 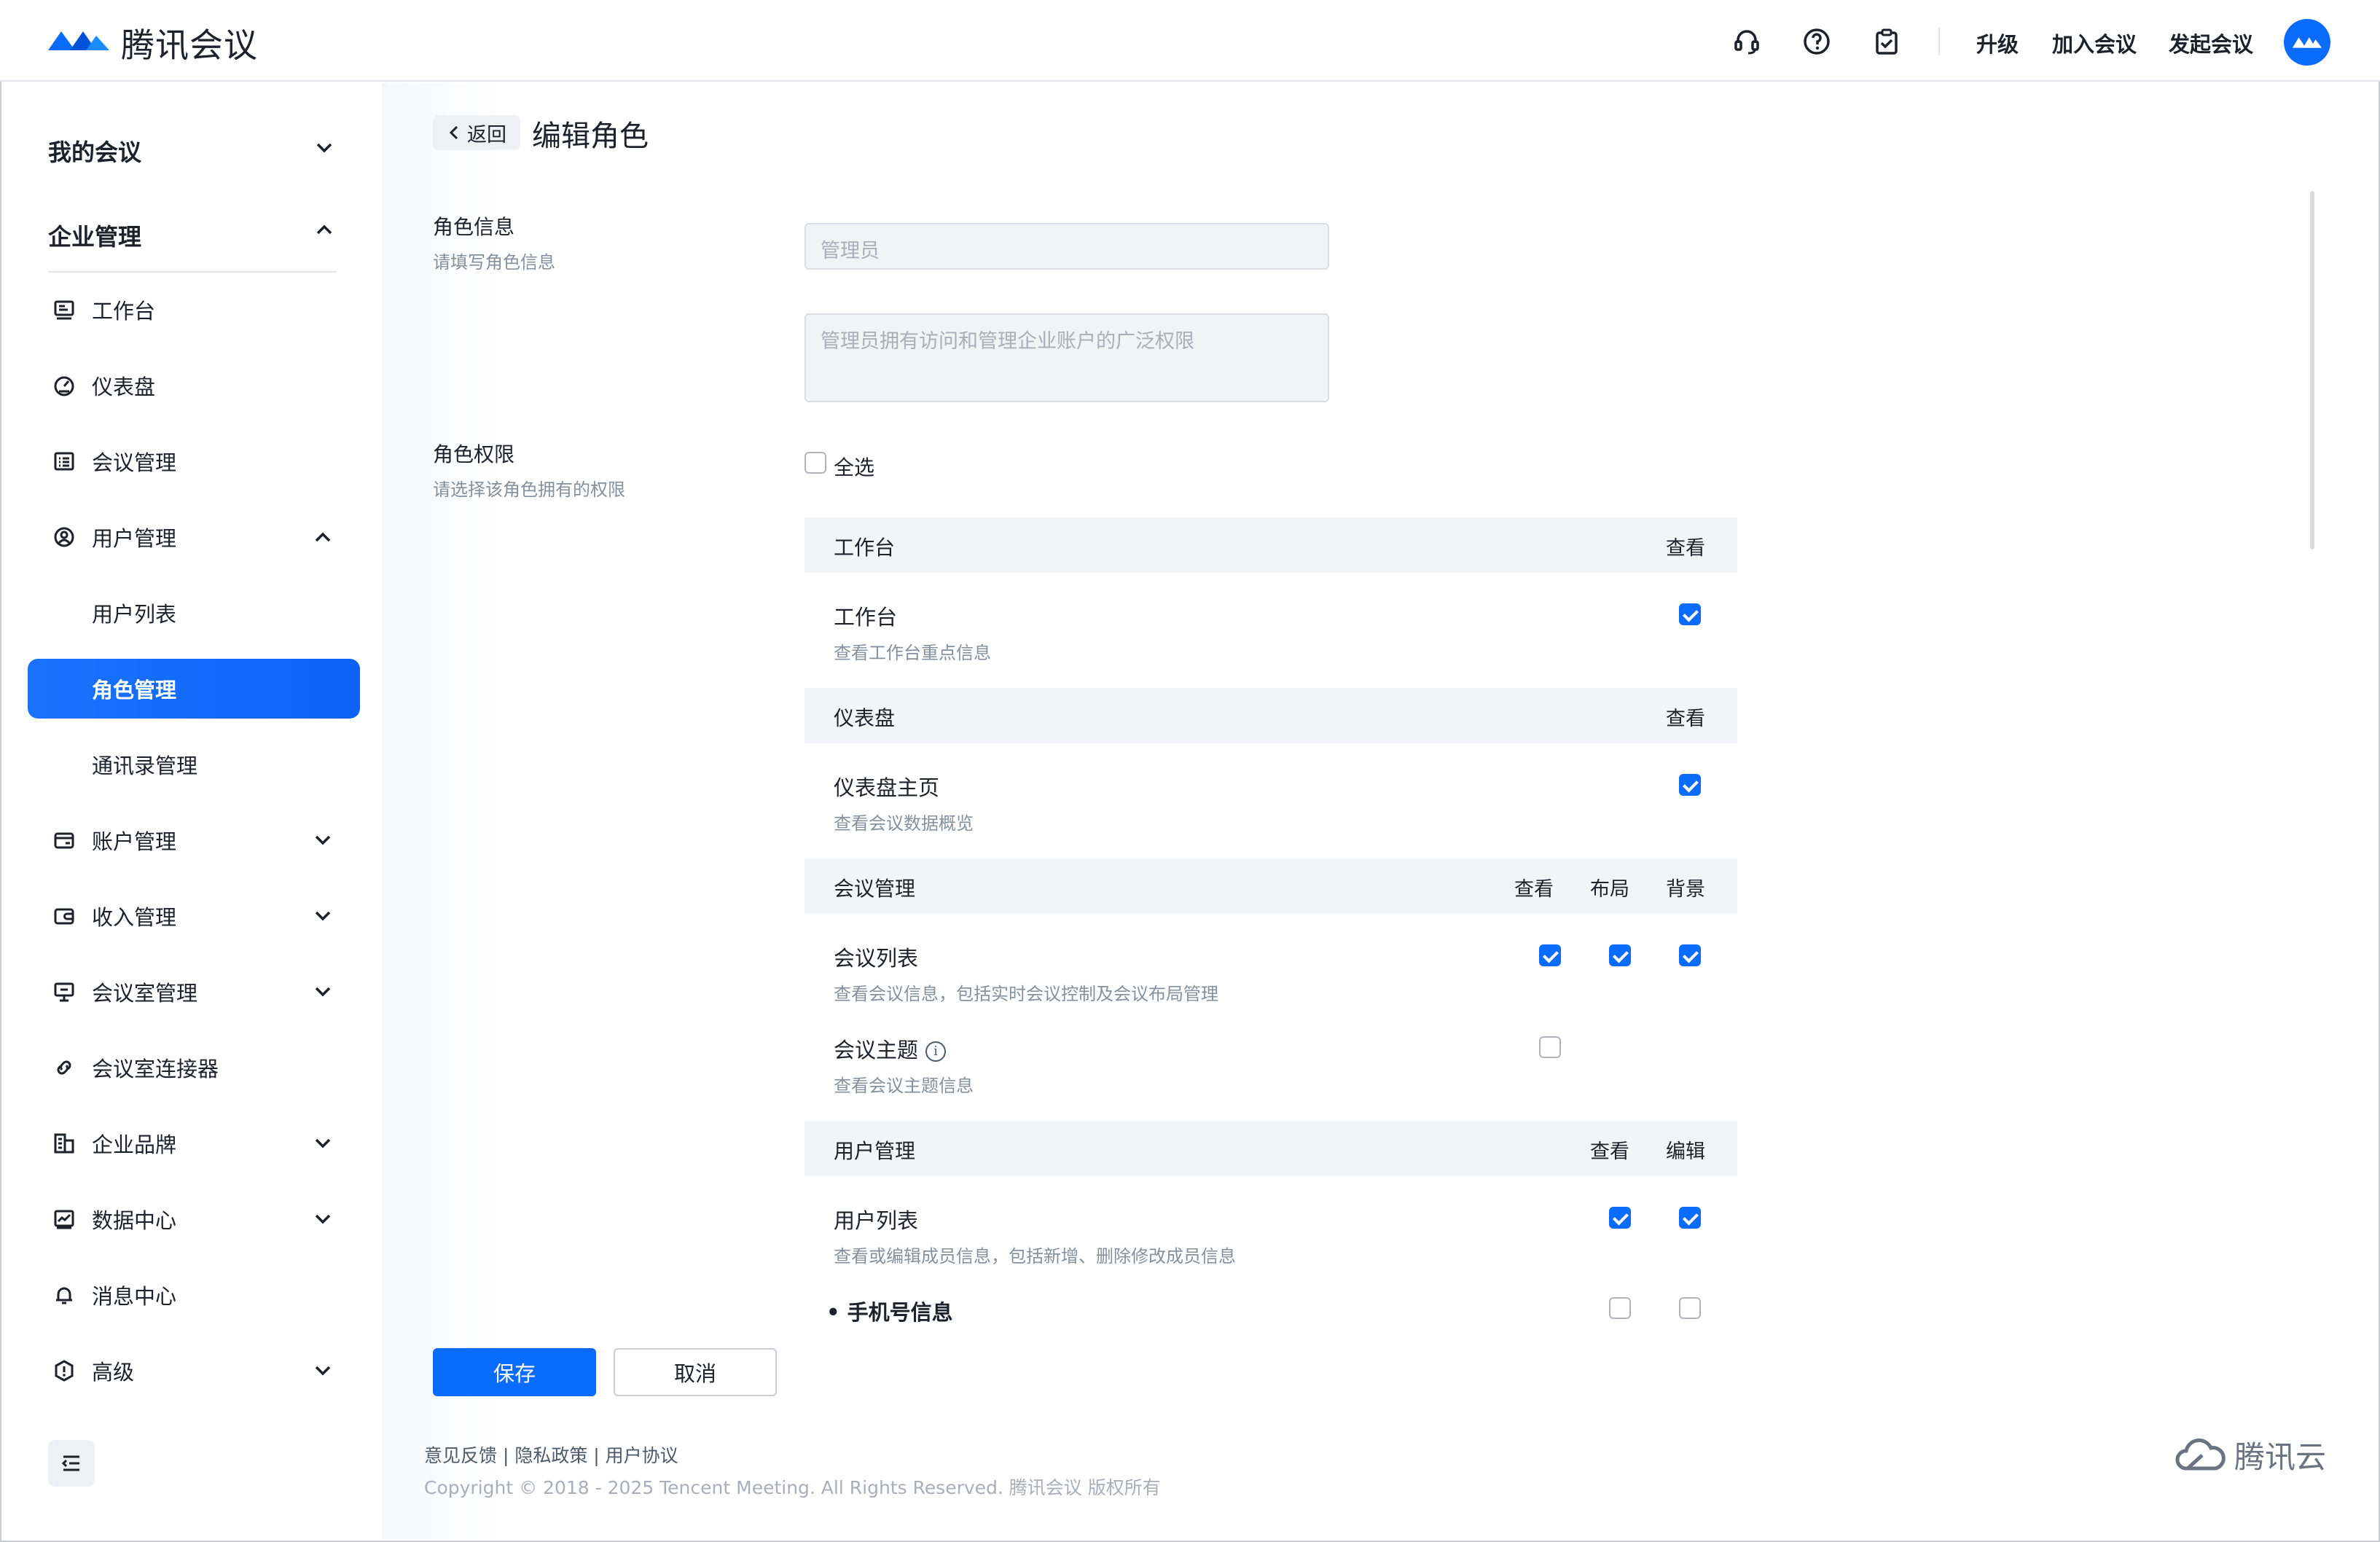 I want to click on clipboard-check-icon, so click(x=1886, y=41).